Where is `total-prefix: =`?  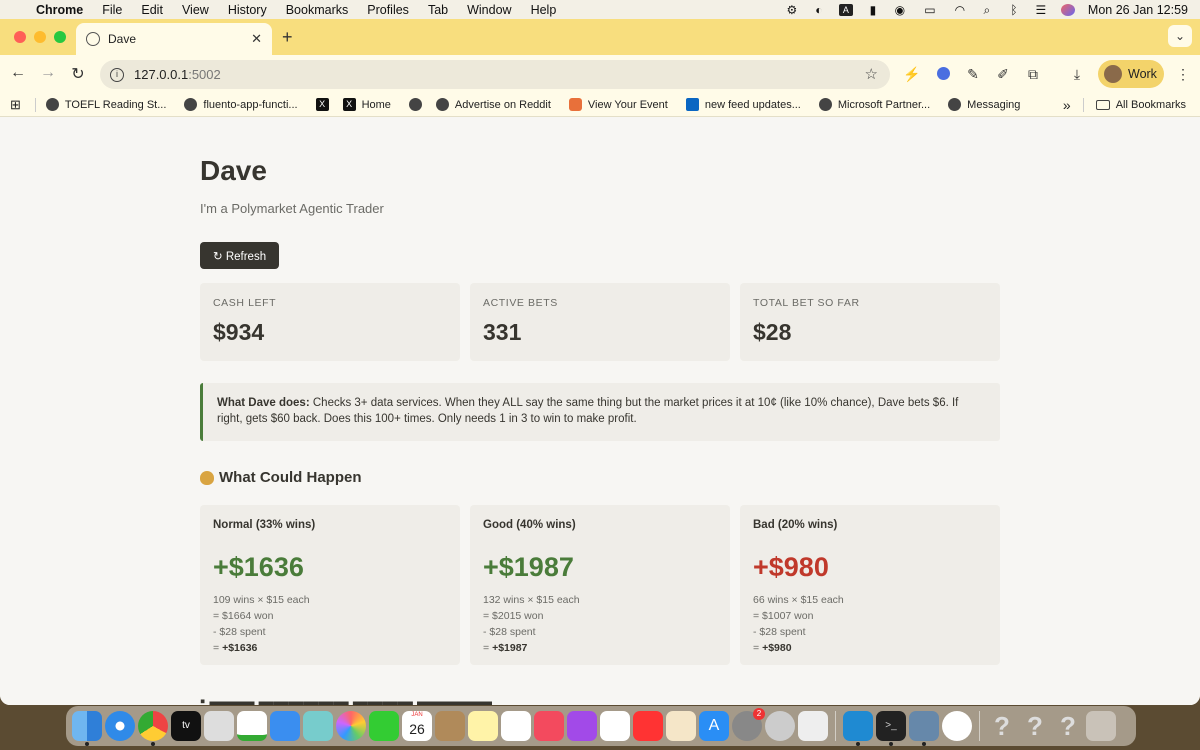
total-prefix: = is located at coordinates (218, 648).